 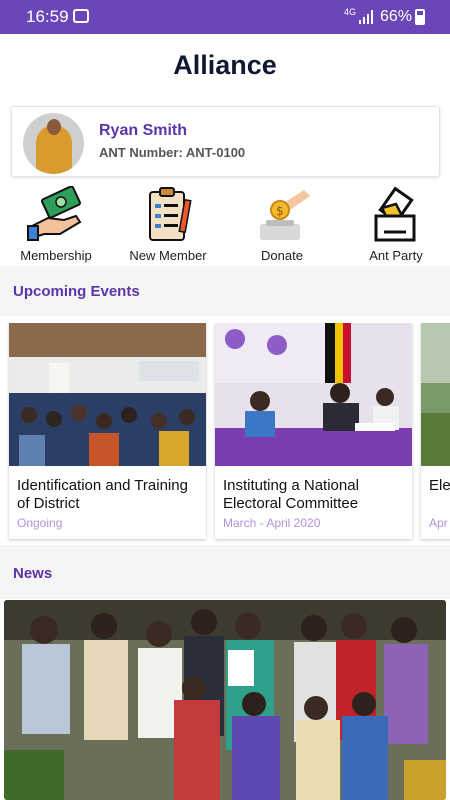 I want to click on app-bar: Alliance, so click(x=225, y=65).